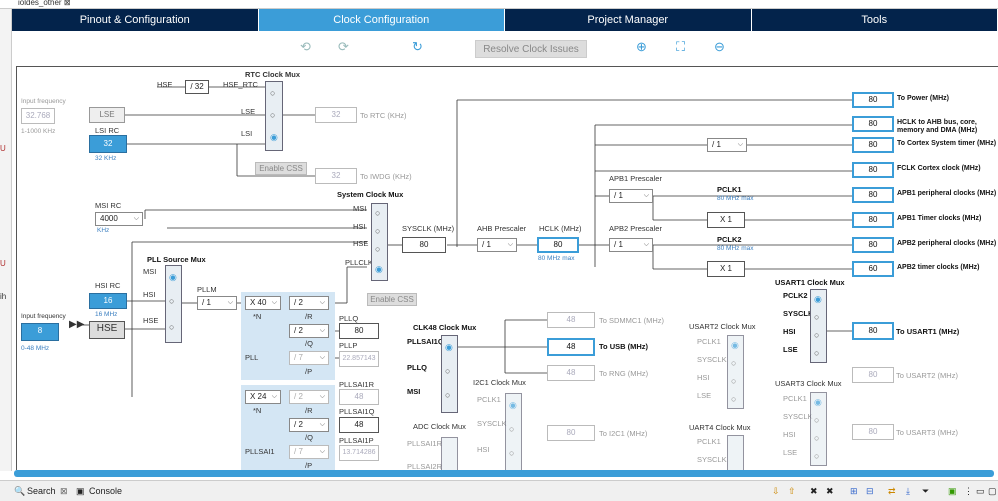 This screenshot has height=501, width=998. I want to click on pllp-value: 22.857143, so click(359, 359).